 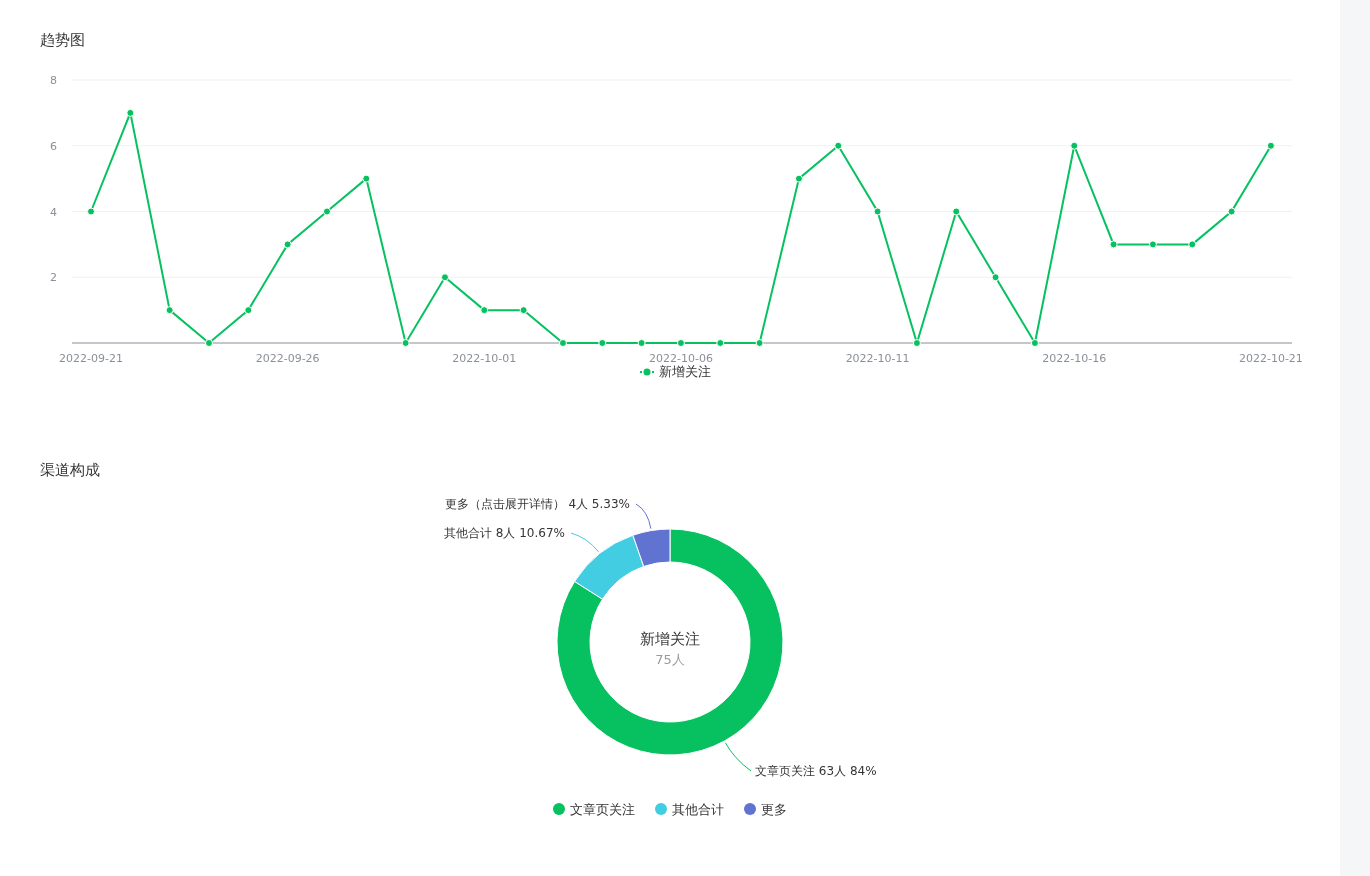 I want to click on x-tick-label: 2022-09-26, so click(x=287, y=358).